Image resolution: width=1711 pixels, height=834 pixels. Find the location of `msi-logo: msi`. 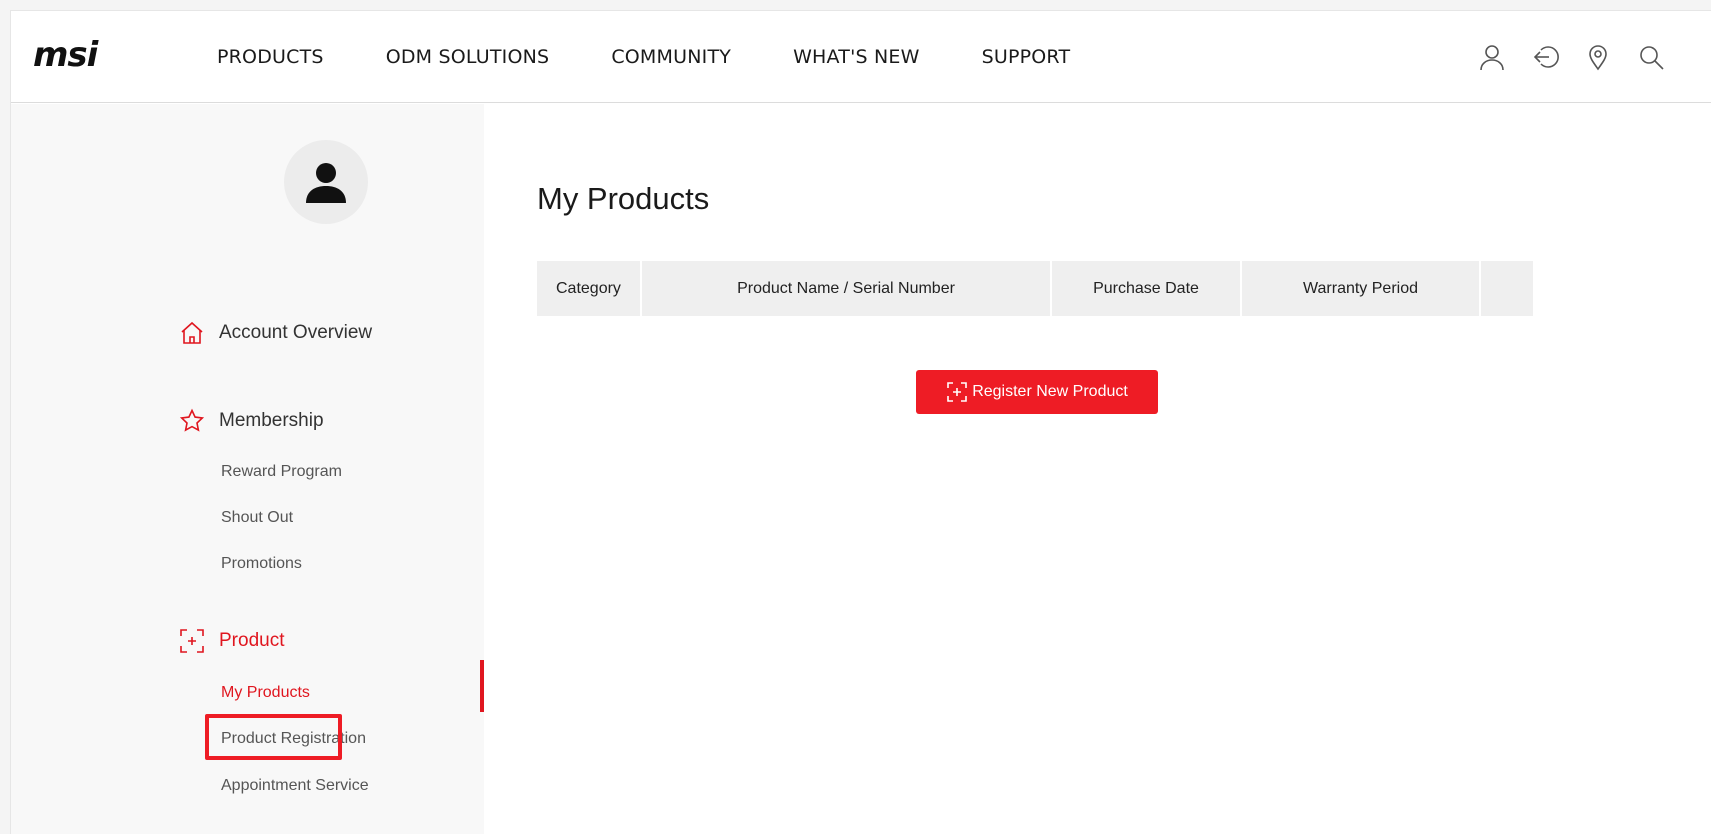

msi-logo: msi is located at coordinates (83, 55).